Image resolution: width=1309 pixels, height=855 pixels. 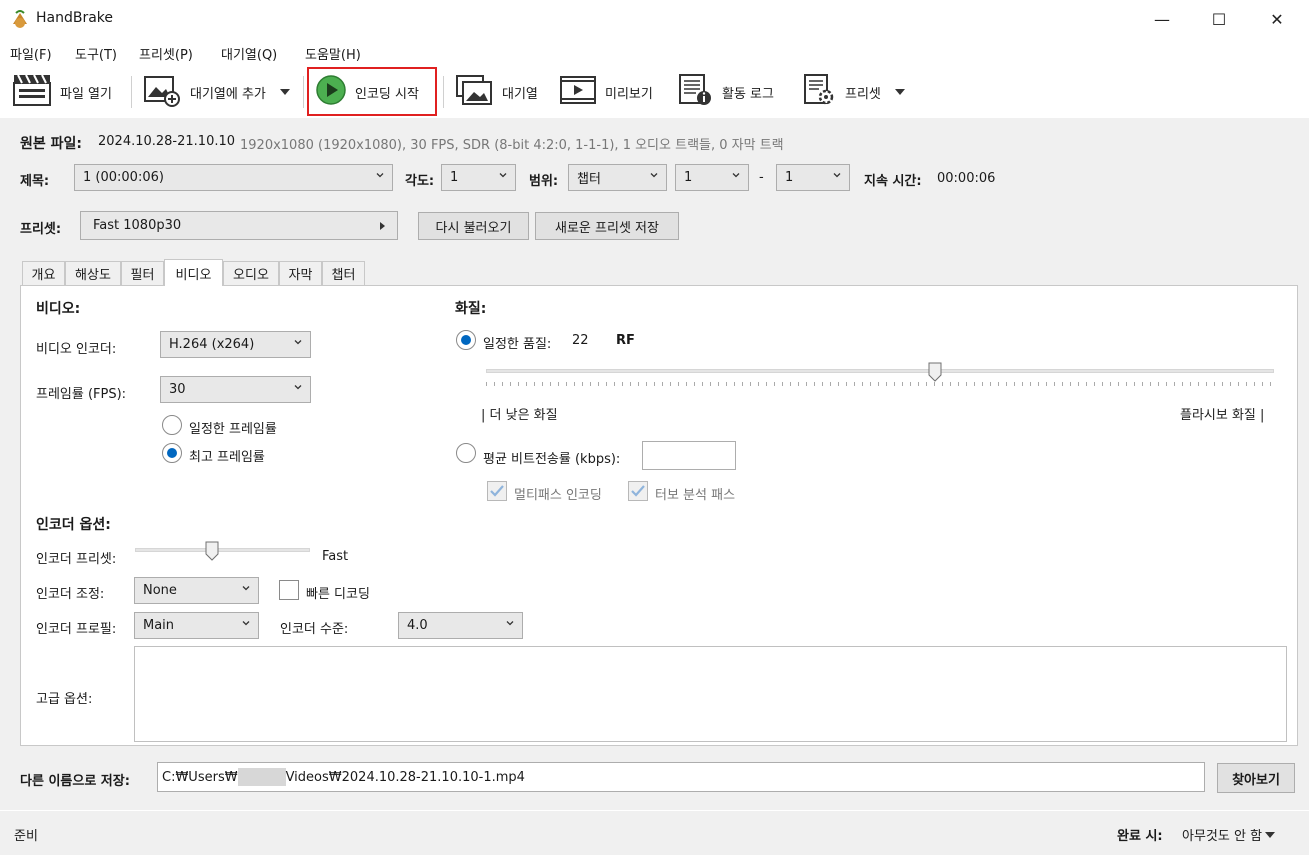 What do you see at coordinates (654, 53) in the screenshot?
I see `menu-bar` at bounding box center [654, 53].